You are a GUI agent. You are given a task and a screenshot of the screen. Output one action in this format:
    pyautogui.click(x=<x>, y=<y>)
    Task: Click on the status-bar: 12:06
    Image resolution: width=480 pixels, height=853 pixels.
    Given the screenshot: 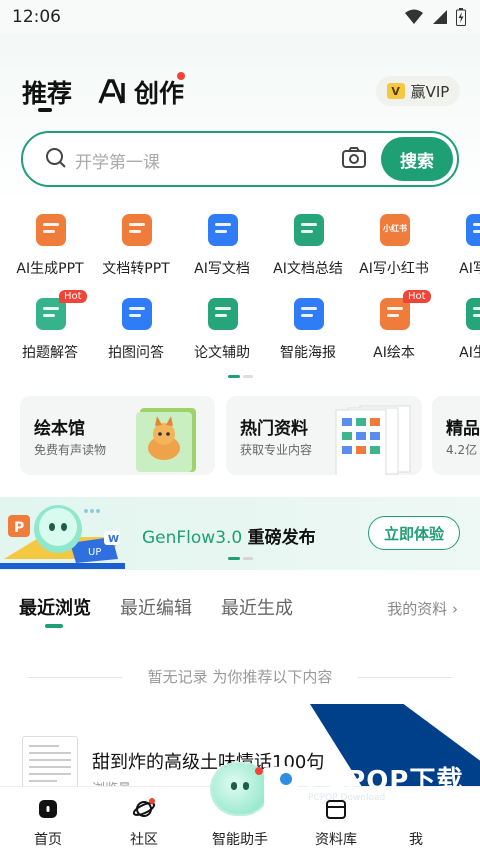 What is the action you would take?
    pyautogui.click(x=240, y=17)
    